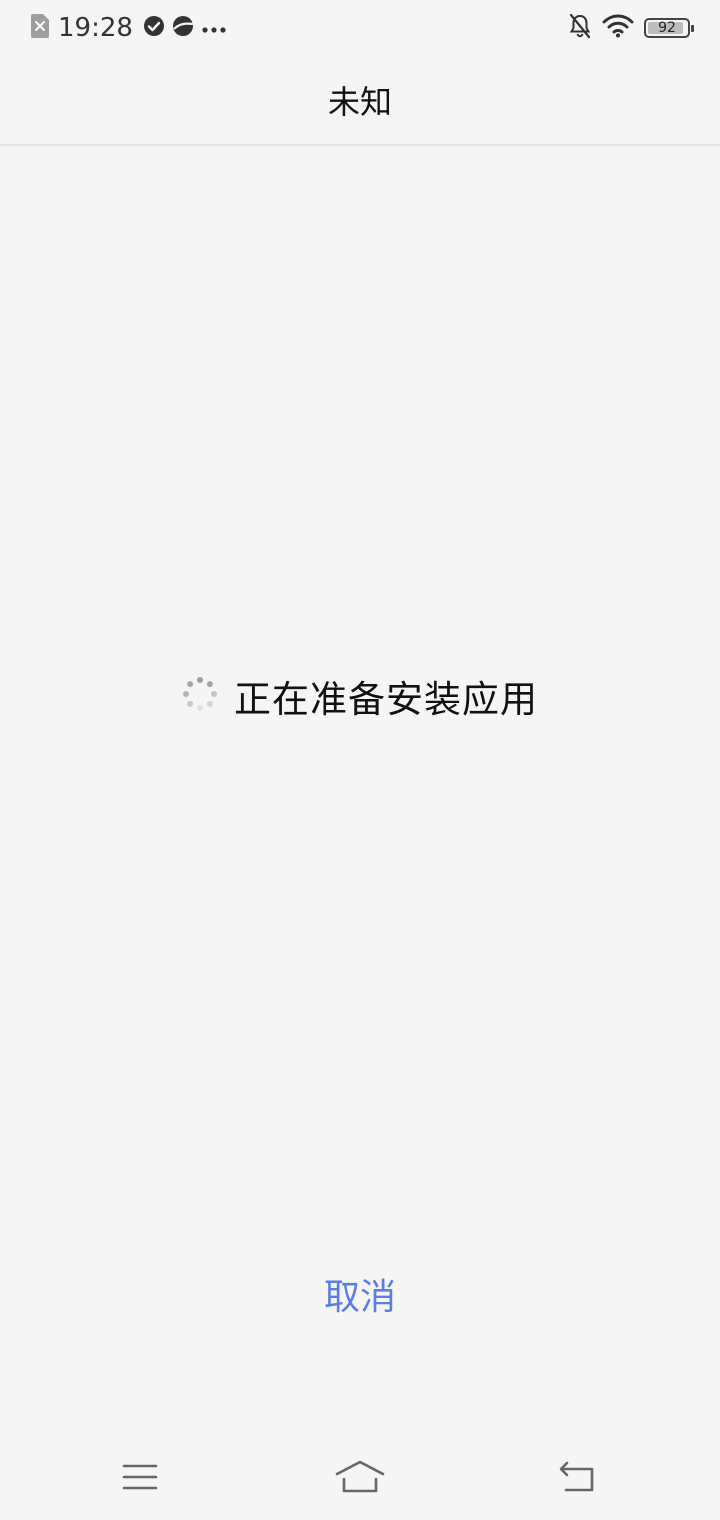 The image size is (720, 1520). Describe the element at coordinates (200, 696) in the screenshot. I see `spinner-icon` at that location.